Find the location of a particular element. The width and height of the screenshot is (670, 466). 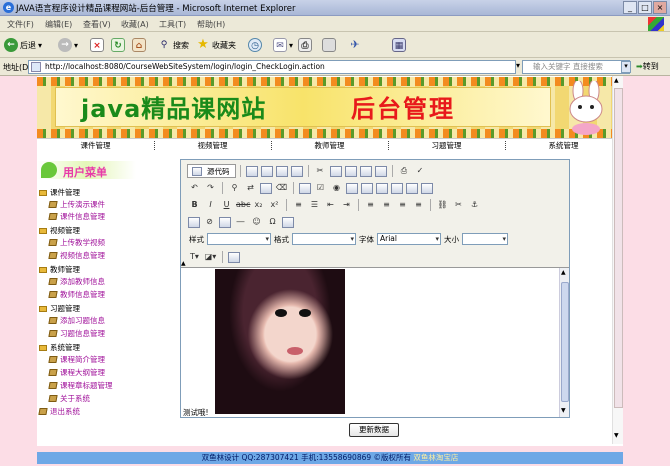

favorites-button: ★ 收藏夹 is located at coordinates (216, 45).